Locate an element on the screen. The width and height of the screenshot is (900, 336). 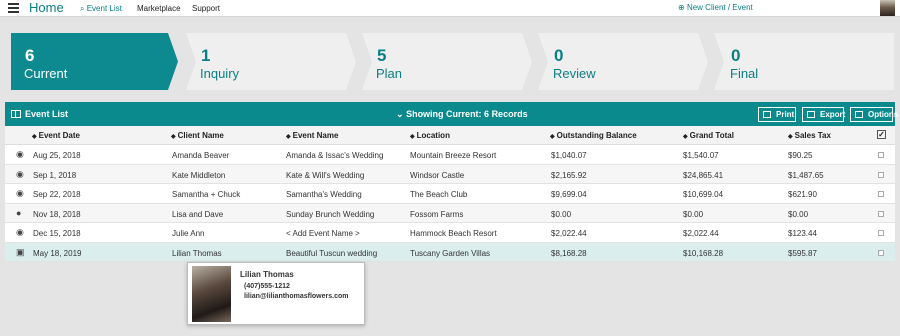
cell-event-name: Samantha's Wedding is located at coordinates (324, 194).